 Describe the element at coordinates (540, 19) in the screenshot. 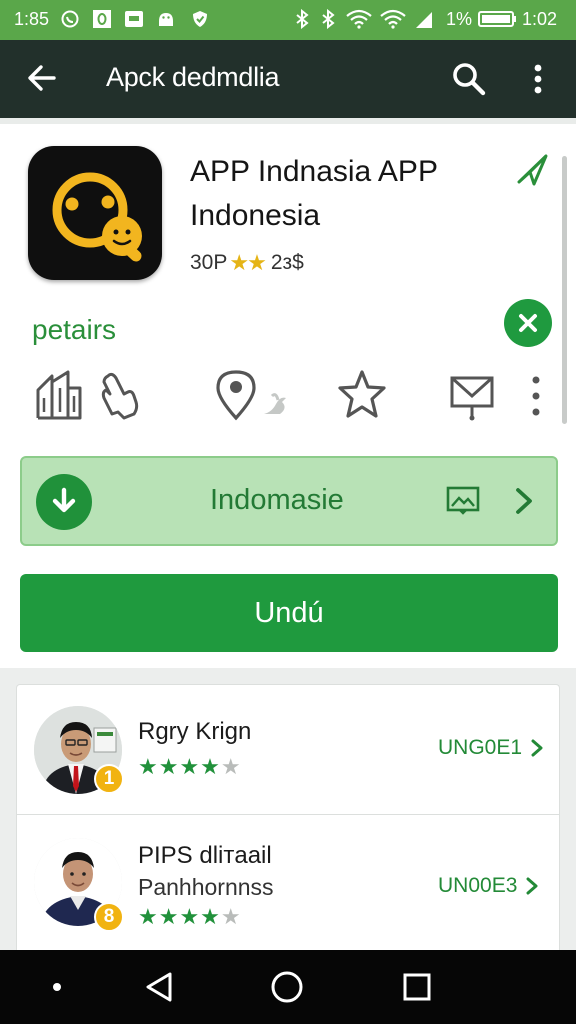

I see `status-time-right: 1:02` at that location.